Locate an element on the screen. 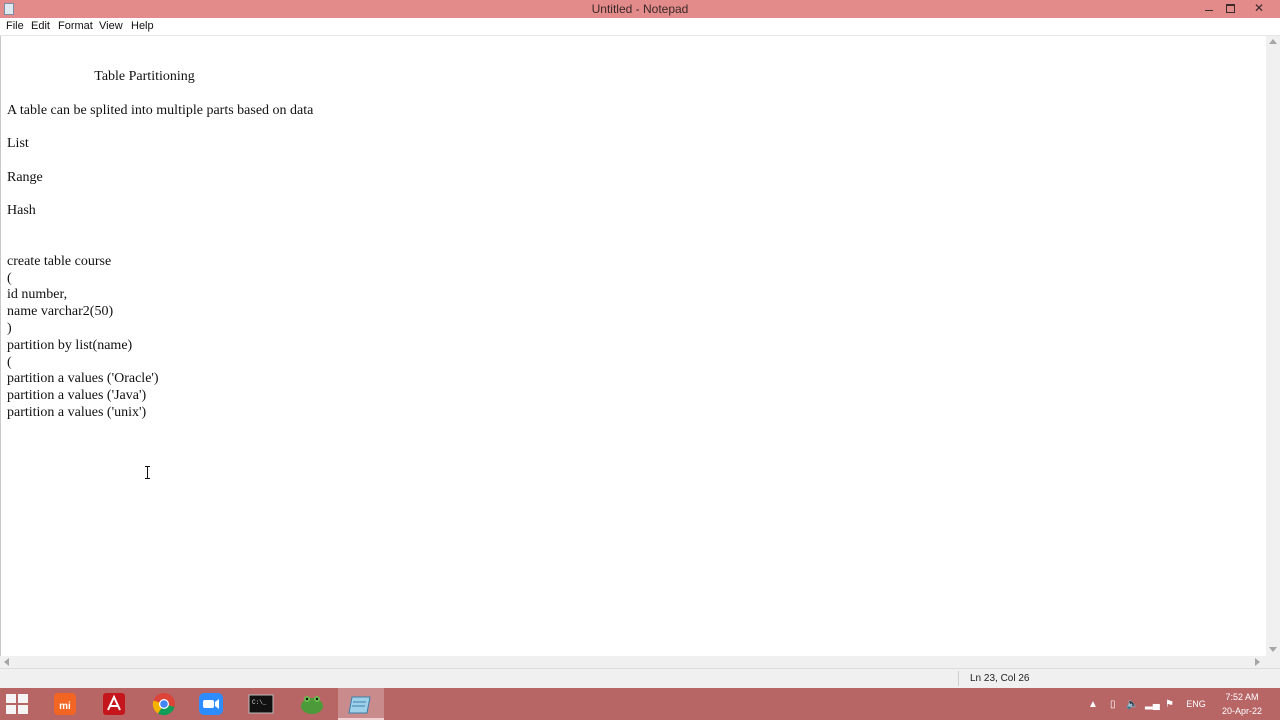 This screenshot has height=725, width=1280. taskbar-notepad is located at coordinates (361, 704).